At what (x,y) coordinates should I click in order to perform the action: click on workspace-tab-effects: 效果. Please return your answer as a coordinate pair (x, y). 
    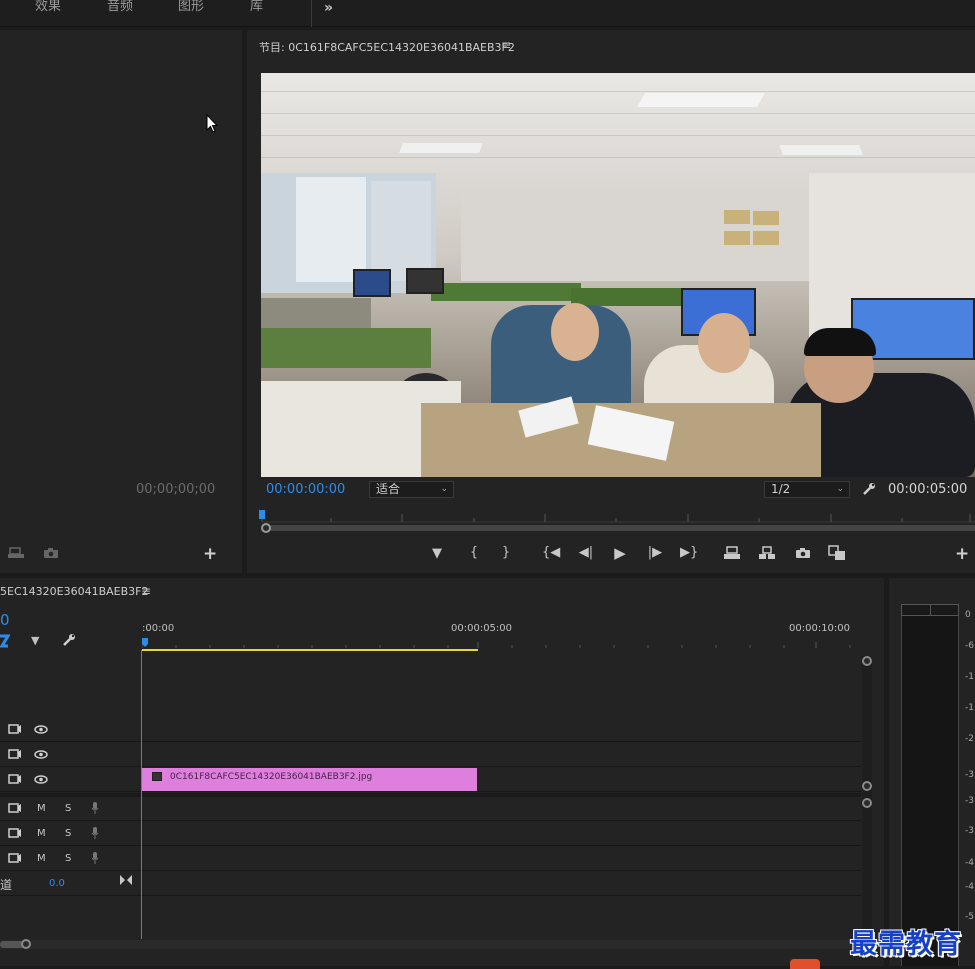
    Looking at the image, I should click on (48, 7).